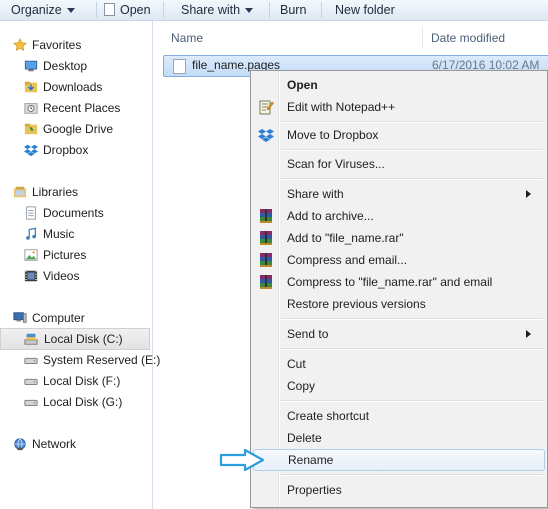 Image resolution: width=548 pixels, height=509 pixels. I want to click on menu-item-properties: Properties, so click(398, 490).